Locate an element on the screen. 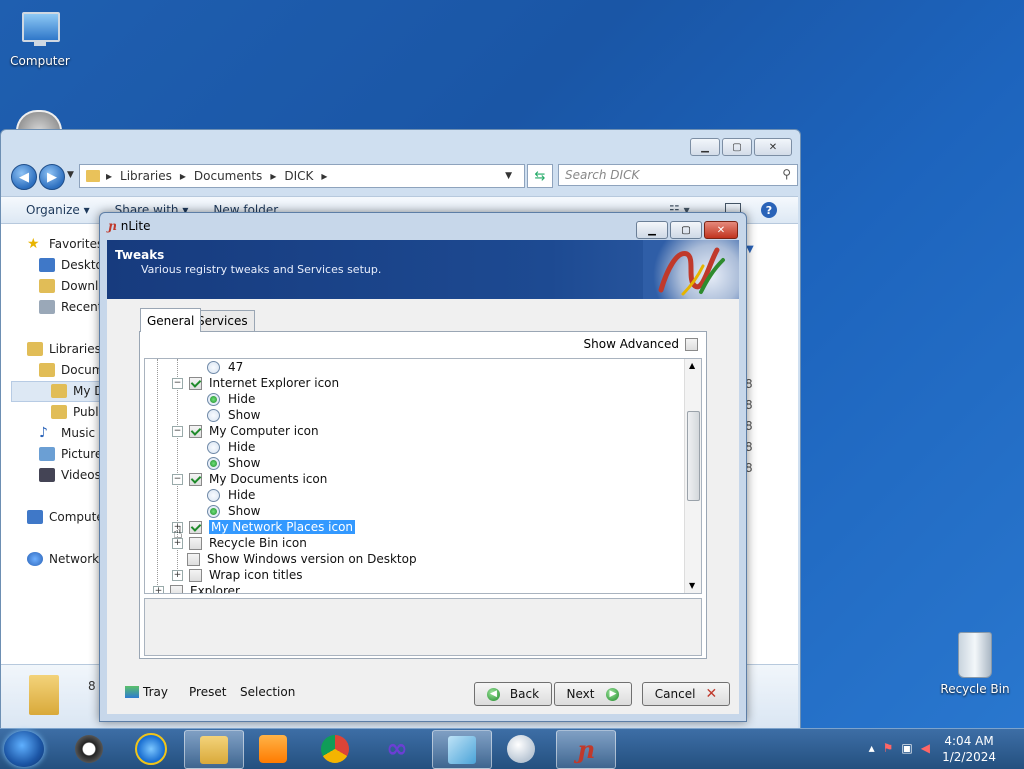 This screenshot has width=1024, height=769. taskbar-notepad-app is located at coordinates (462, 749).